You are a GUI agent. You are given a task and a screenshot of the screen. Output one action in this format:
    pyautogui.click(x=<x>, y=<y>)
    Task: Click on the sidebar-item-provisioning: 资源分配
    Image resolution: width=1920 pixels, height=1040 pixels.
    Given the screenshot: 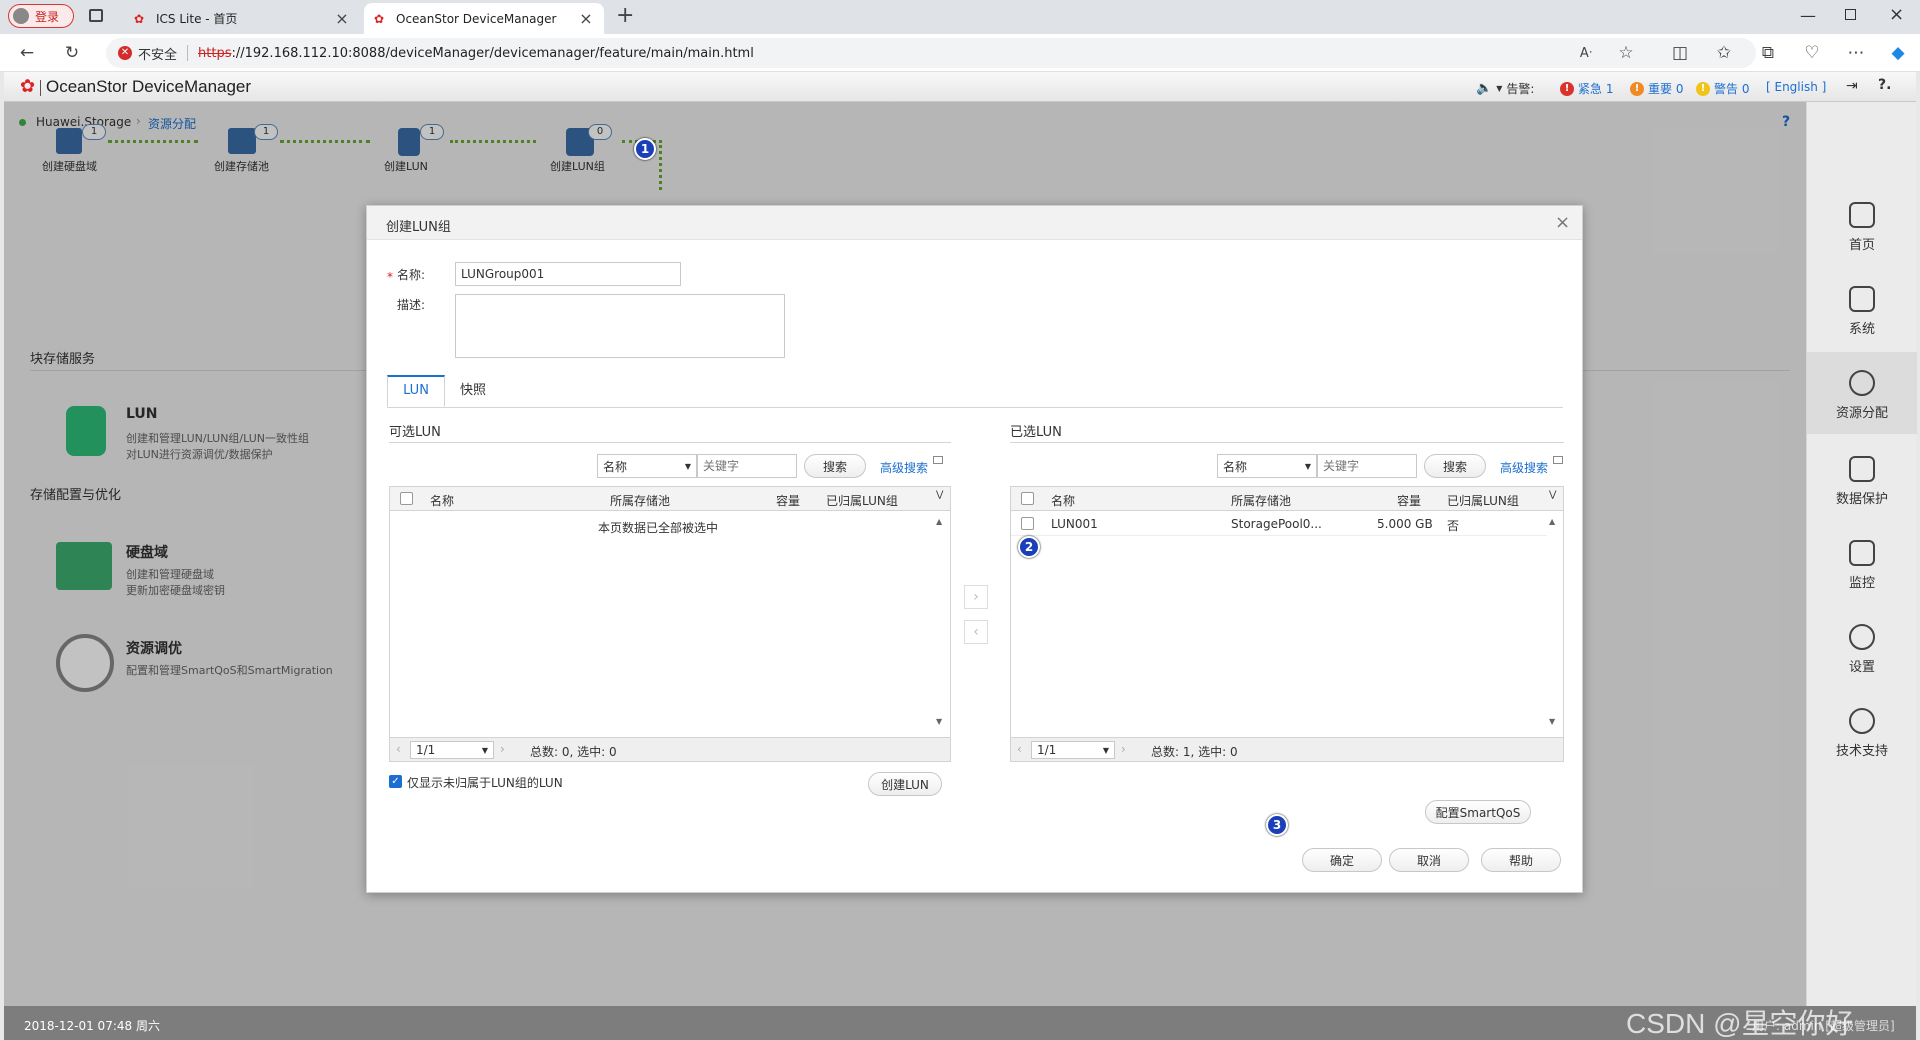 What is the action you would take?
    pyautogui.click(x=1862, y=393)
    